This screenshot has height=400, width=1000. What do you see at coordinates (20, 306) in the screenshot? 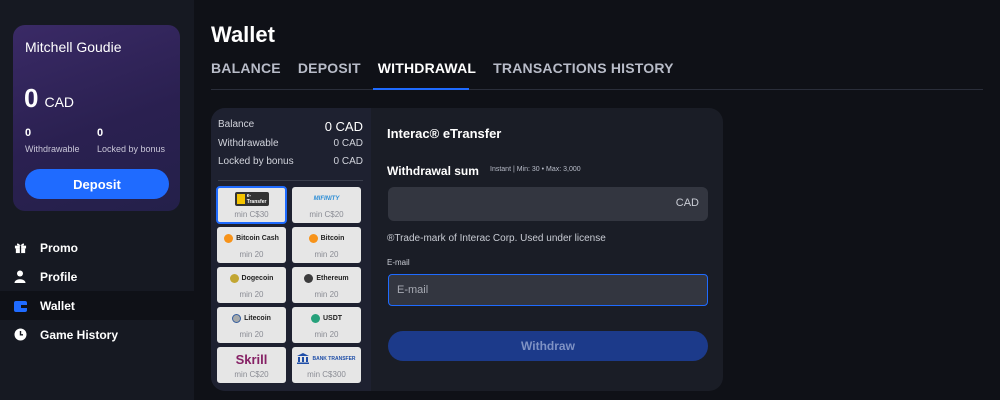
I see `wallet-icon` at bounding box center [20, 306].